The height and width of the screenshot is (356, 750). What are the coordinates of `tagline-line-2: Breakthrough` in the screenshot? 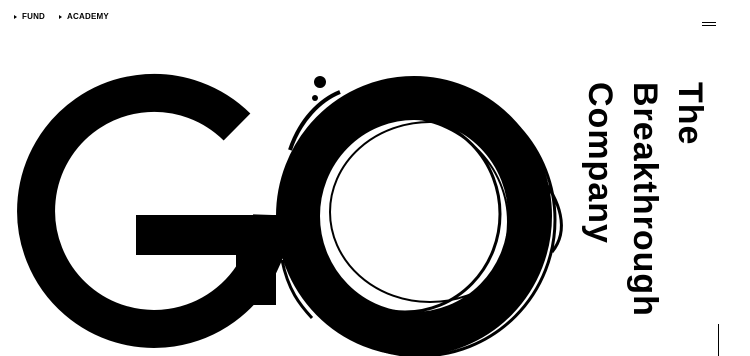 It's located at (645, 199).